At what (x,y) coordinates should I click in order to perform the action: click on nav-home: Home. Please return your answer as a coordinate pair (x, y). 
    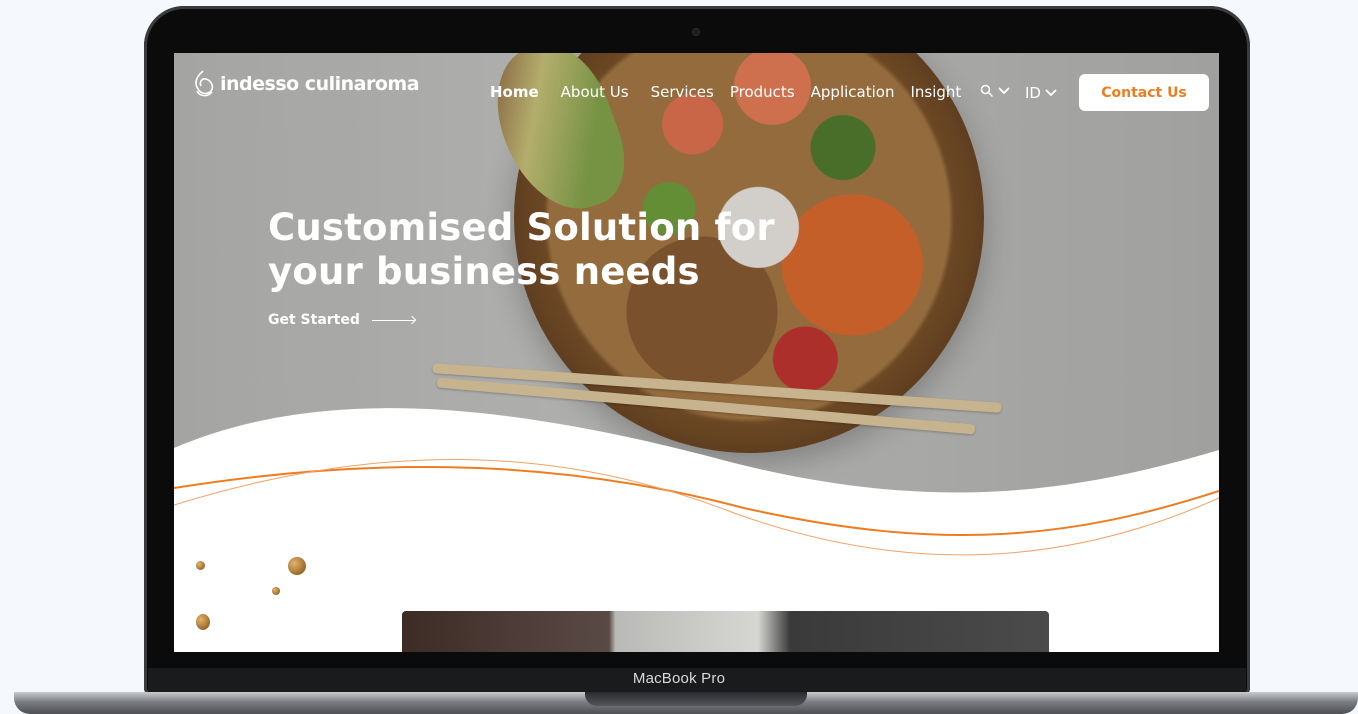
    Looking at the image, I should click on (514, 92).